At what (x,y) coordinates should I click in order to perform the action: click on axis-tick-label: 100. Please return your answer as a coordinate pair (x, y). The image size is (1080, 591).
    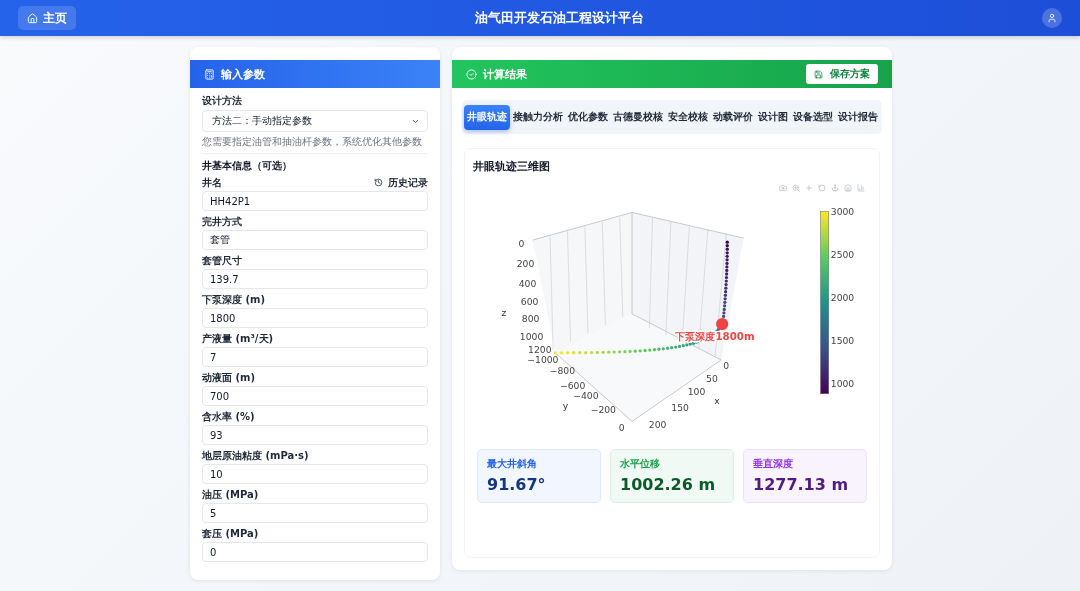
    Looking at the image, I should click on (696, 392).